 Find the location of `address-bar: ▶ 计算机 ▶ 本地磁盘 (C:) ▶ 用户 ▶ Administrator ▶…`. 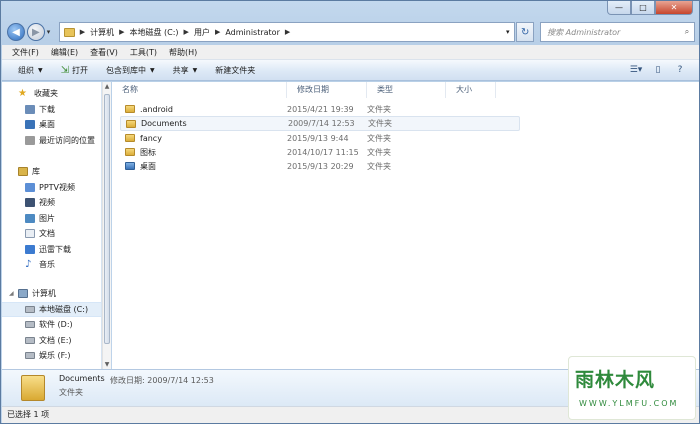

address-bar: ▶ 计算机 ▶ 本地磁盘 (C:) ▶ 用户 ▶ Administrator ▶… is located at coordinates (287, 32).